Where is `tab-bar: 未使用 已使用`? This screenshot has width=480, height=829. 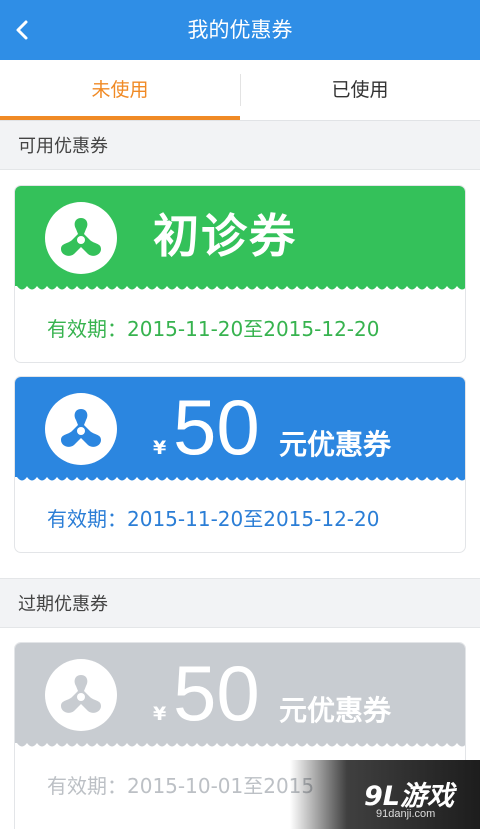
tab-bar: 未使用 已使用 is located at coordinates (240, 90).